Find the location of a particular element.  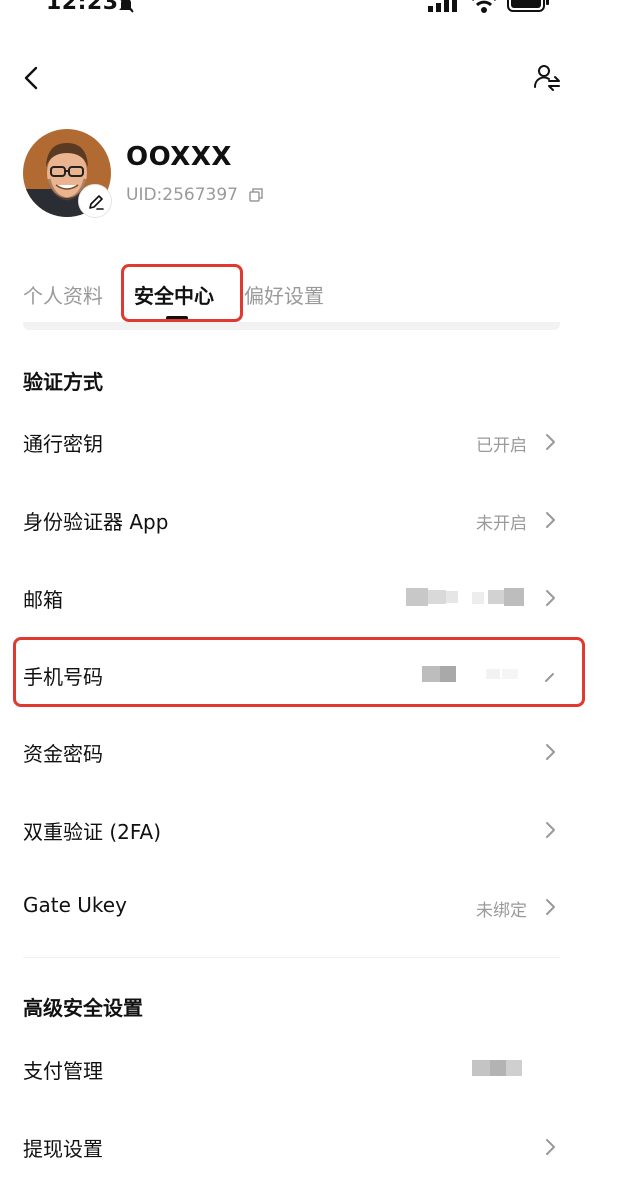

row-label: 通行密钥 is located at coordinates (63, 444).